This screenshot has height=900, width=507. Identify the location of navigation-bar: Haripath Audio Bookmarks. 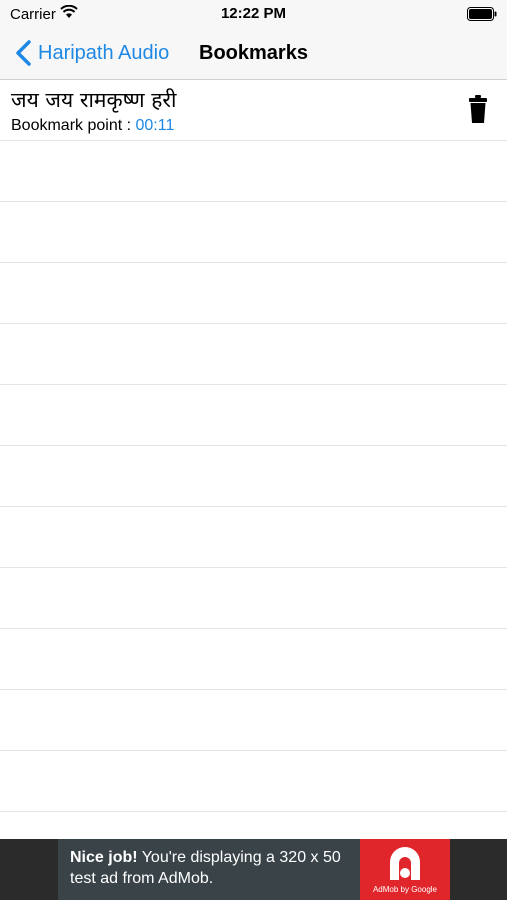
(253, 54).